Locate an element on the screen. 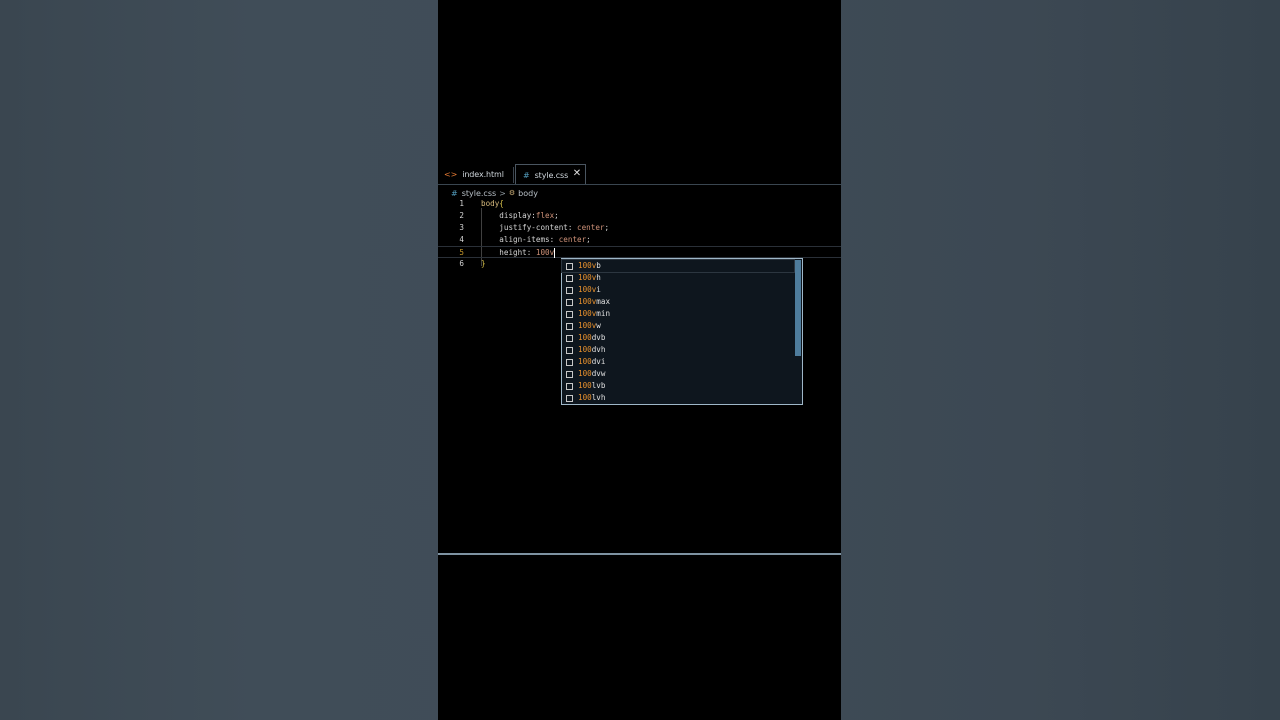 This screenshot has width=1280, height=720. tab-style-css: # style.css ✕ is located at coordinates (550, 174).